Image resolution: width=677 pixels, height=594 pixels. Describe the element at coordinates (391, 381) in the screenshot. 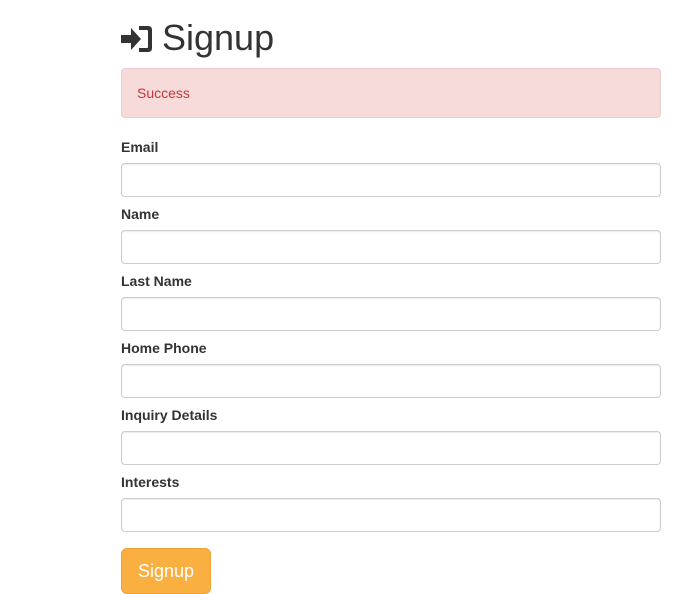

I see `home-phone-field` at that location.